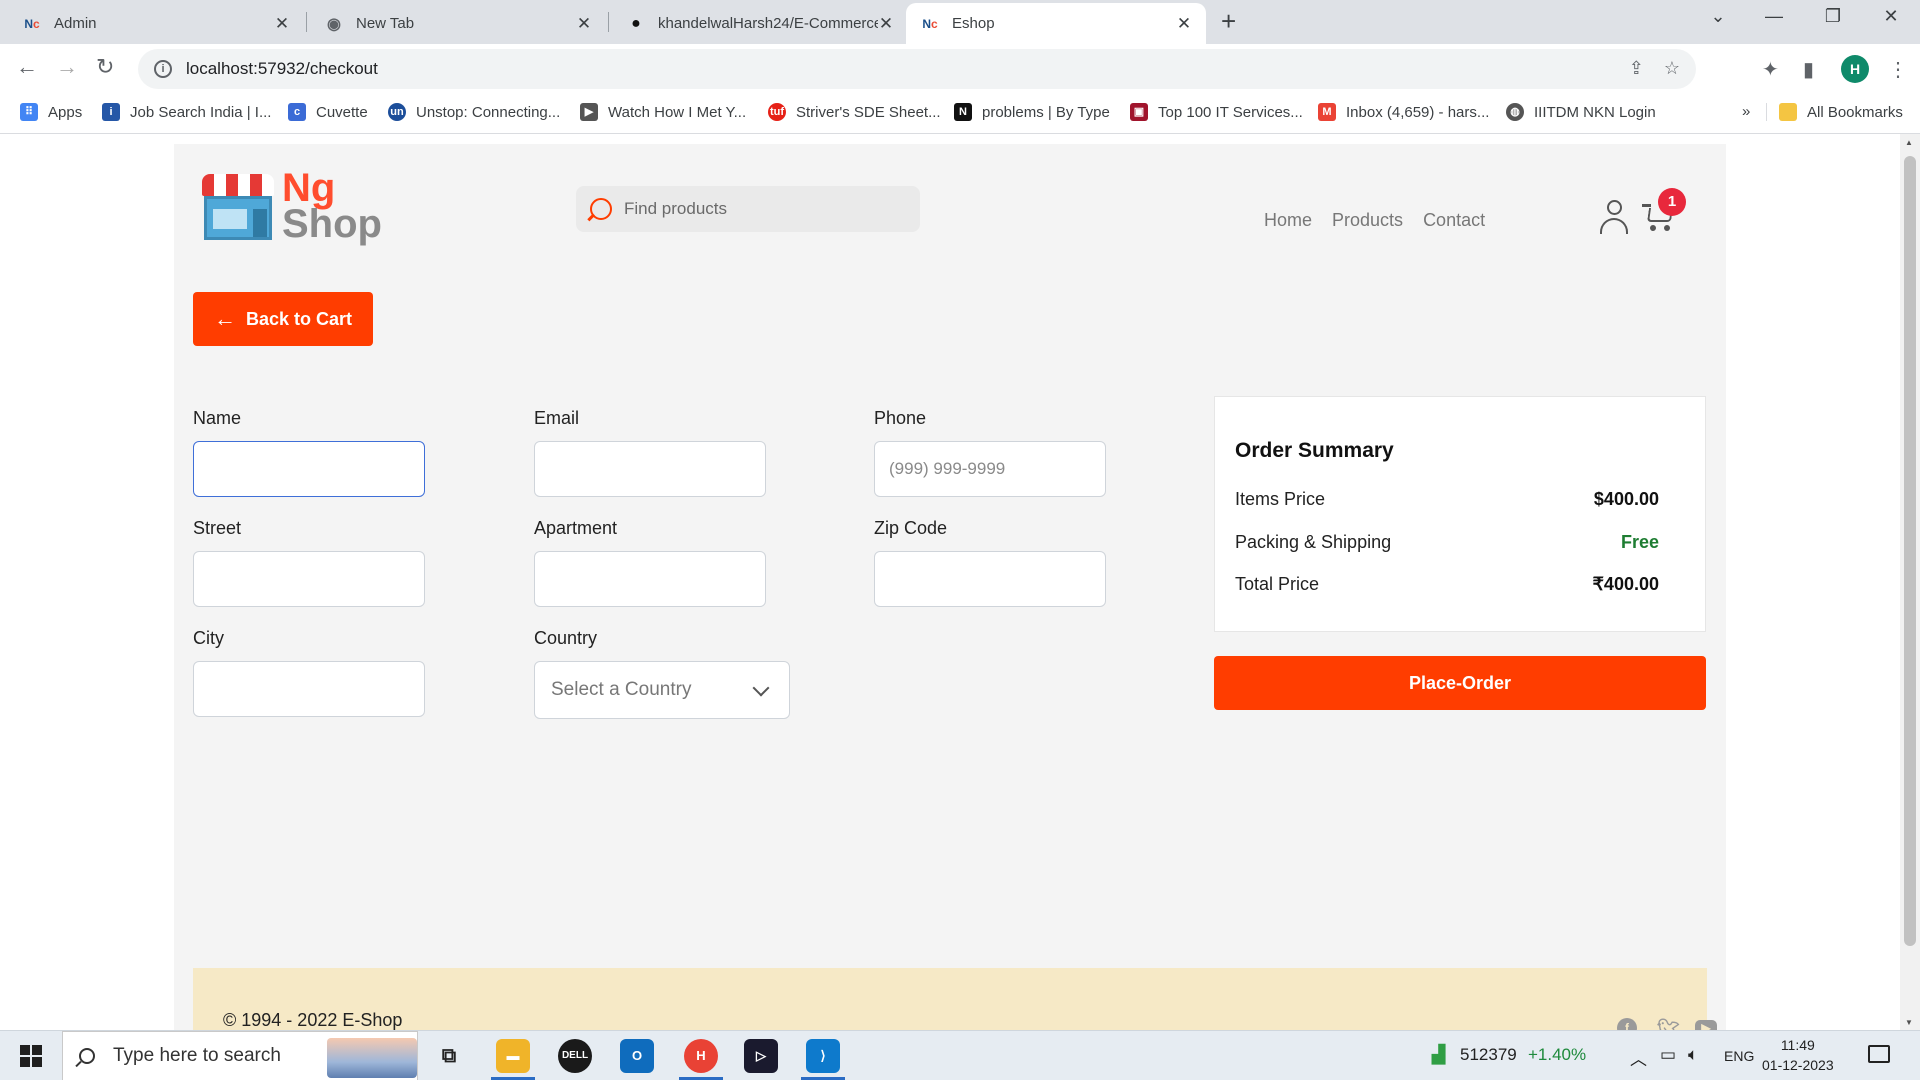 This screenshot has width=1920, height=1080. What do you see at coordinates (990, 579) in the screenshot?
I see `zip-field` at bounding box center [990, 579].